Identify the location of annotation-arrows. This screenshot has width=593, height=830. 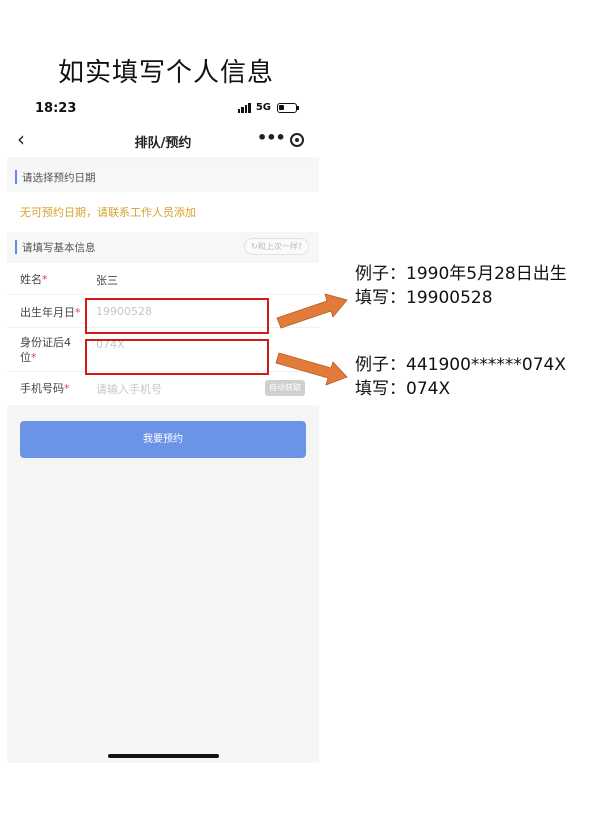
(311, 339).